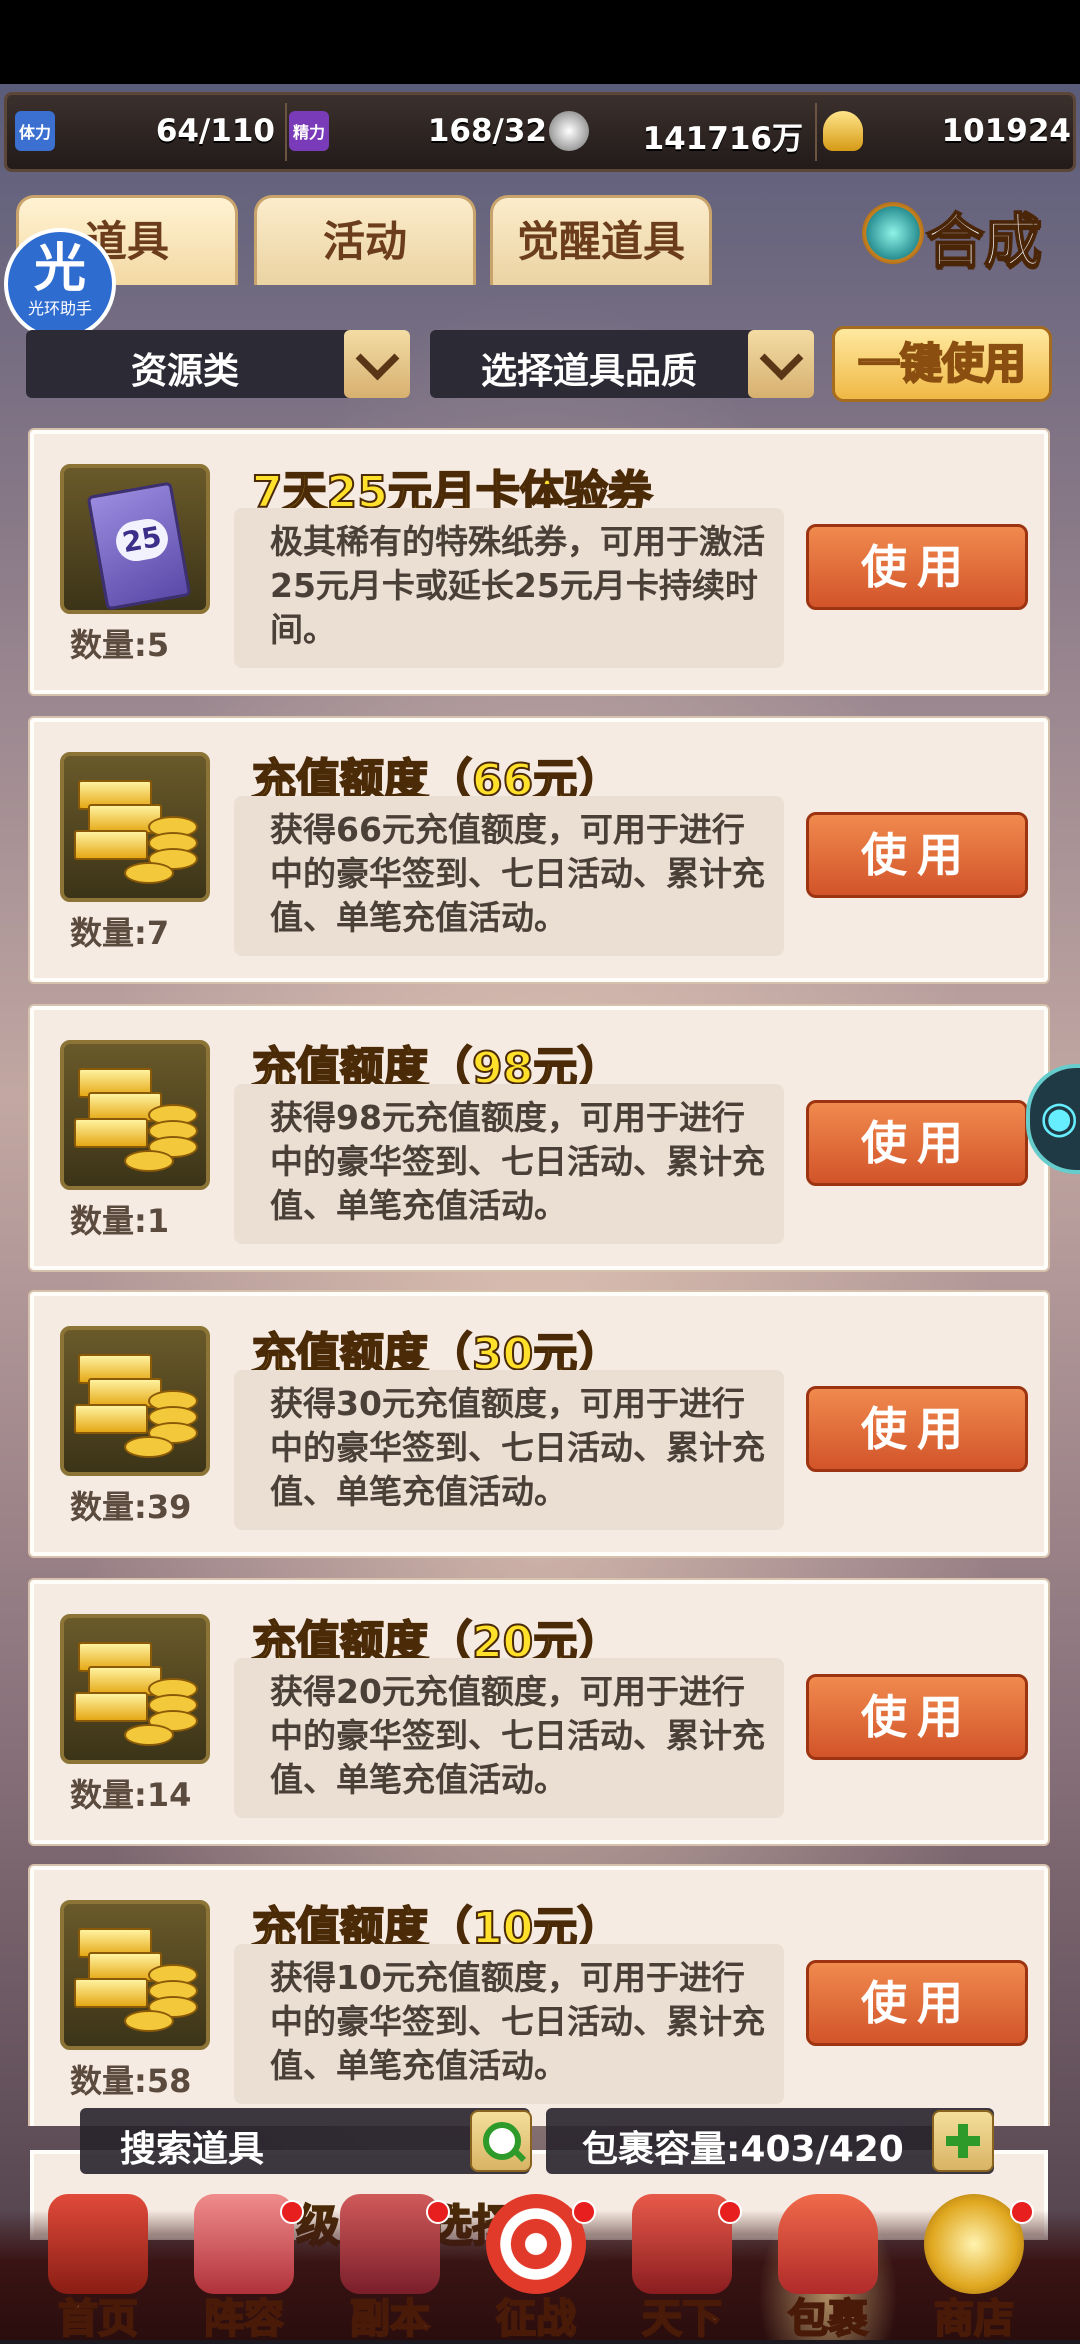 This screenshot has width=1080, height=2344. I want to click on item-description: 获得66元充值额度，可用于进行中的豪华签到、七日活动、累计充值、单笔充值活动。, so click(509, 876).